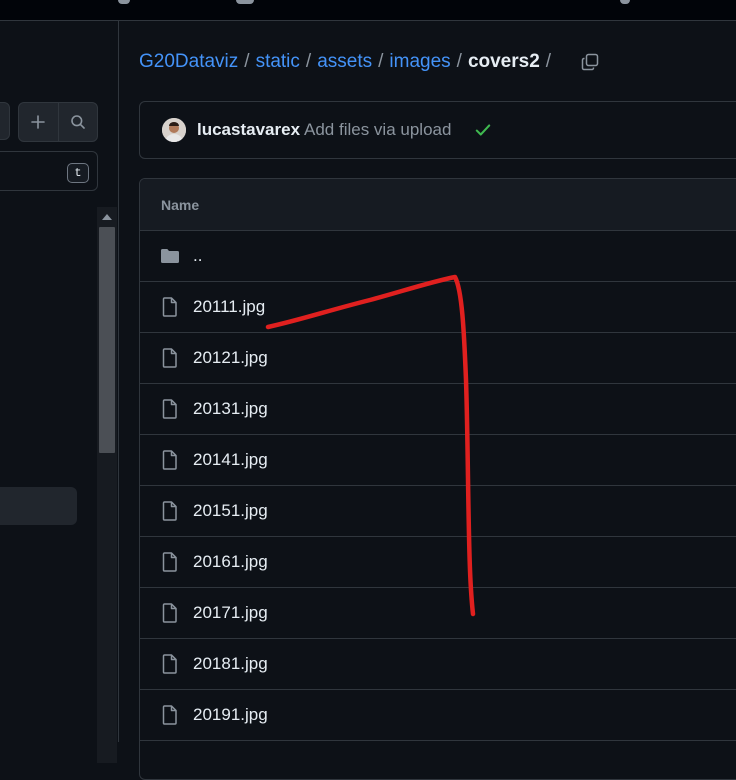 The height and width of the screenshot is (780, 736). I want to click on sidebar-branch-button, so click(5, 121).